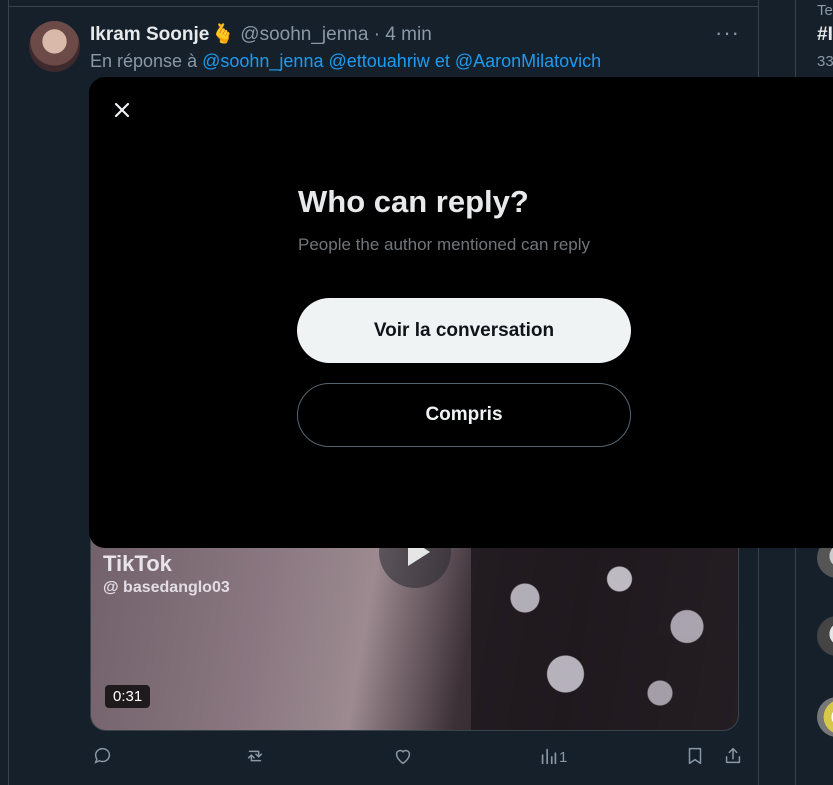 This screenshot has height=785, width=833. Describe the element at coordinates (528, 61) in the screenshot. I see `mention-link: @AaronMilatovich` at that location.